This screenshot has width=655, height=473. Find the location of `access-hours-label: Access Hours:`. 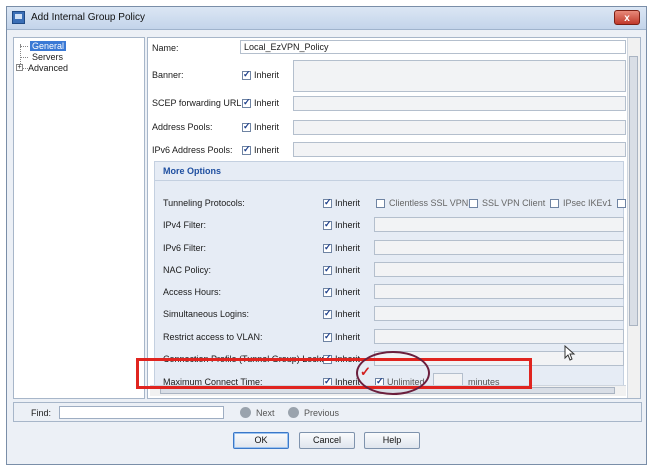

access-hours-label: Access Hours: is located at coordinates (192, 292).